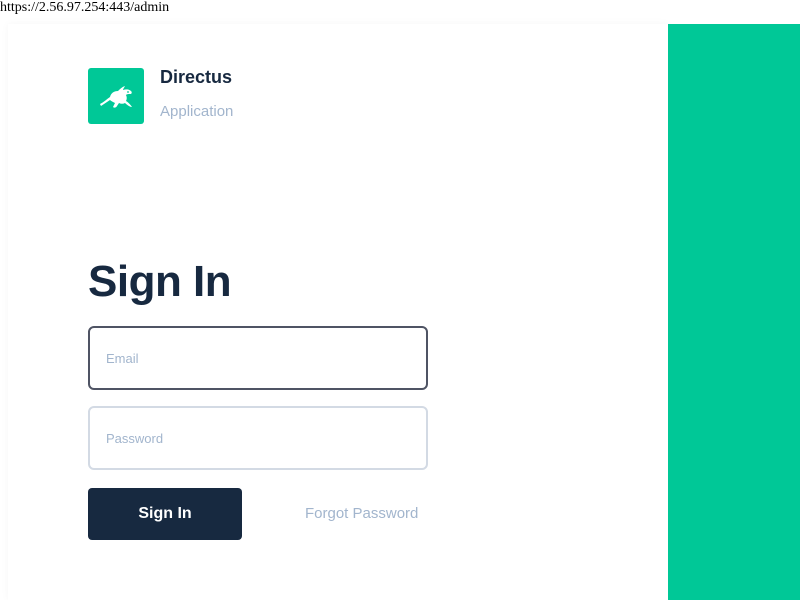 The height and width of the screenshot is (600, 800). I want to click on brand-text: Directus Application, so click(196, 94).